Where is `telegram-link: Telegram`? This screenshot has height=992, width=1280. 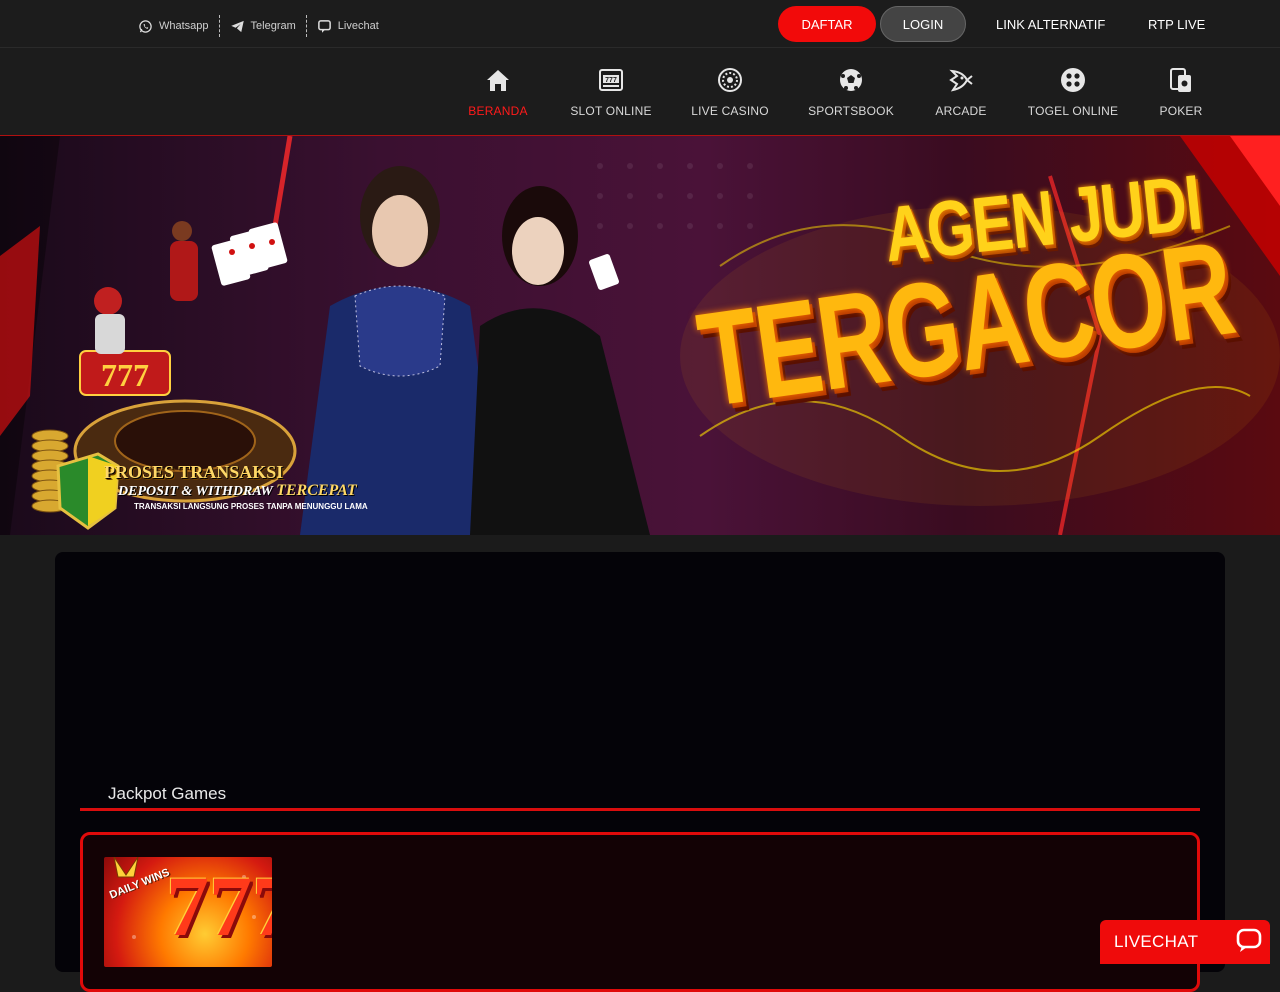
telegram-link: Telegram is located at coordinates (262, 26).